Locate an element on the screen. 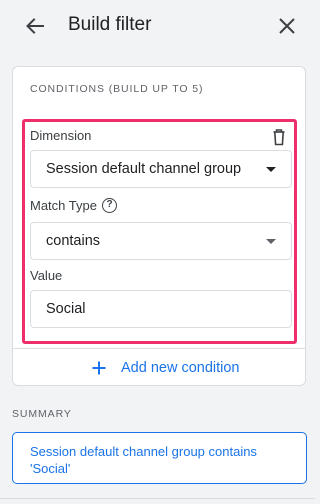 The width and height of the screenshot is (320, 504). match-type-select: contains is located at coordinates (161, 241).